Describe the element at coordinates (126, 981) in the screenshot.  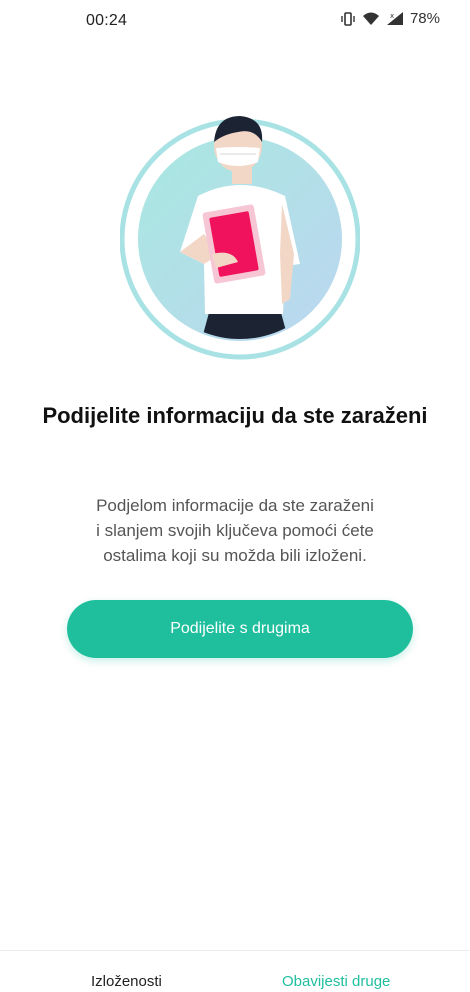
I see `nav-item-exposures: Izloženosti` at that location.